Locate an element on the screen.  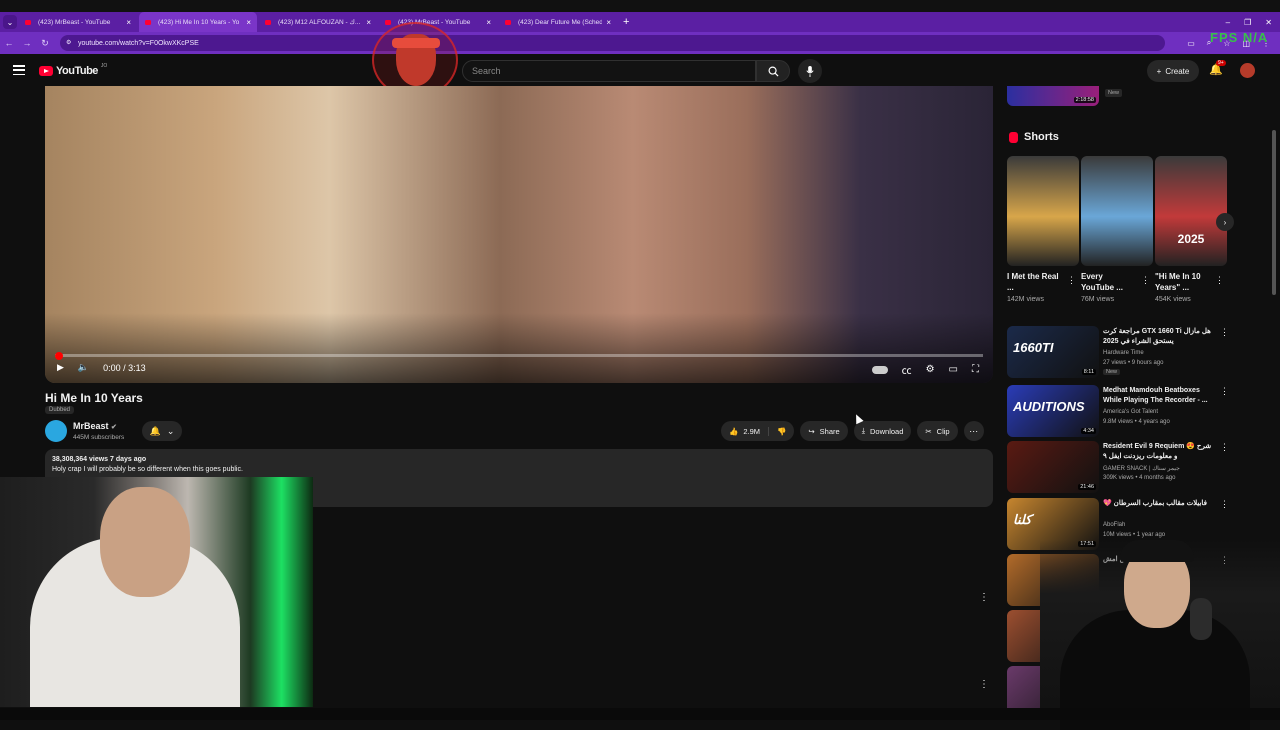
video-title: 💖 فابيلات مقالب بمقارب السرطان is located at coordinates (1158, 504).